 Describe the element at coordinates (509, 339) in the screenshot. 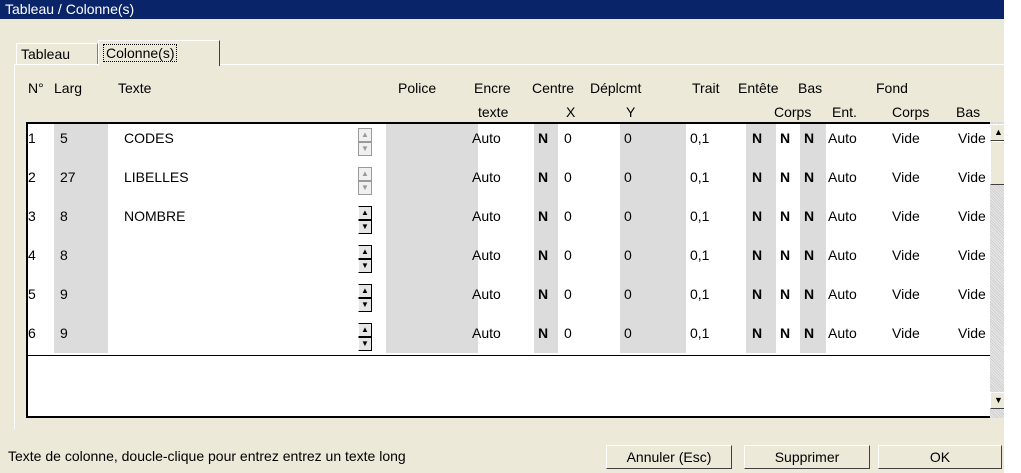

I see `table-row: 6 9 Auto N 0 0 0,1 N N N Auto Vide Vide ▲ ▼` at that location.